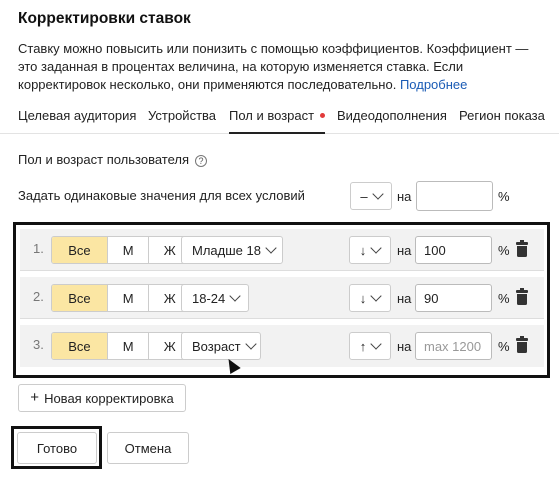 Image resolution: width=559 pixels, height=479 pixels. I want to click on adjustment-row: 1. Все М Ж Младше 18 ↓ на 100 %, so click(282, 250).